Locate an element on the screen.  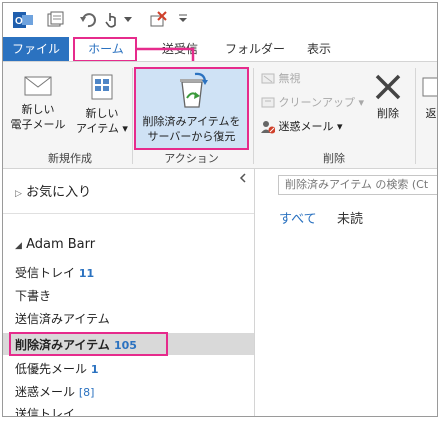
account-header: ◢ Adam Barr is located at coordinates (55, 244).